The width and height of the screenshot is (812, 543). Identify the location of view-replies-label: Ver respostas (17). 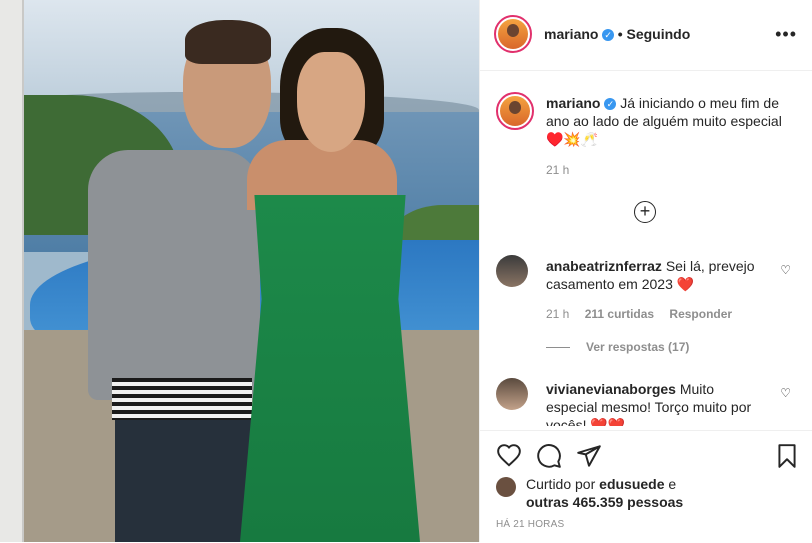
(638, 347).